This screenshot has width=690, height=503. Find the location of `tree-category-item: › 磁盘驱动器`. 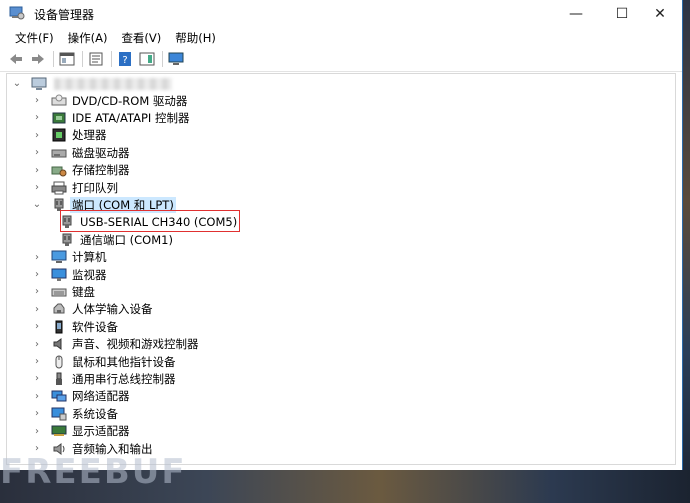

tree-category-item: › 磁盘驱动器 is located at coordinates (81, 152).